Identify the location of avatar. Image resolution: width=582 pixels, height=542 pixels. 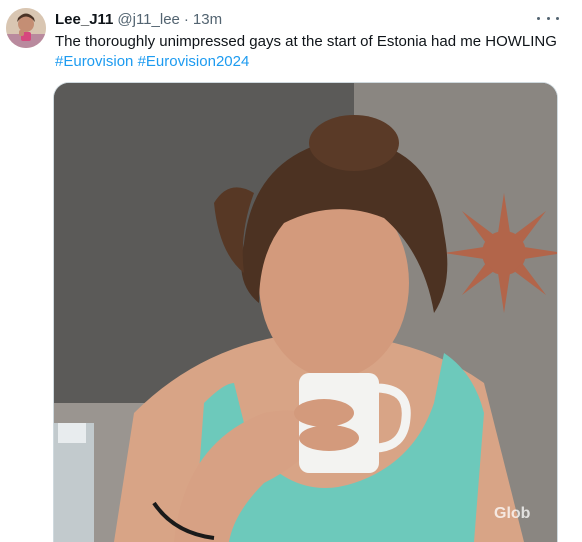
(26, 28).